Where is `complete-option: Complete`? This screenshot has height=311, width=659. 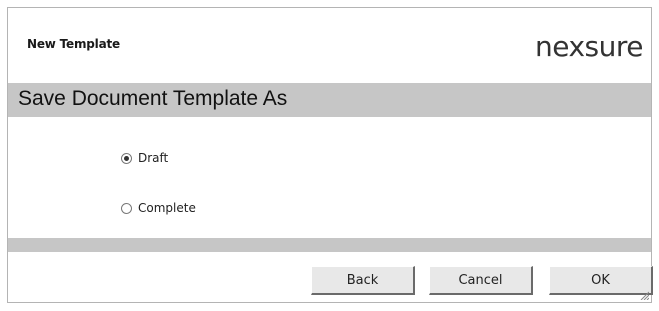 complete-option: Complete is located at coordinates (158, 208).